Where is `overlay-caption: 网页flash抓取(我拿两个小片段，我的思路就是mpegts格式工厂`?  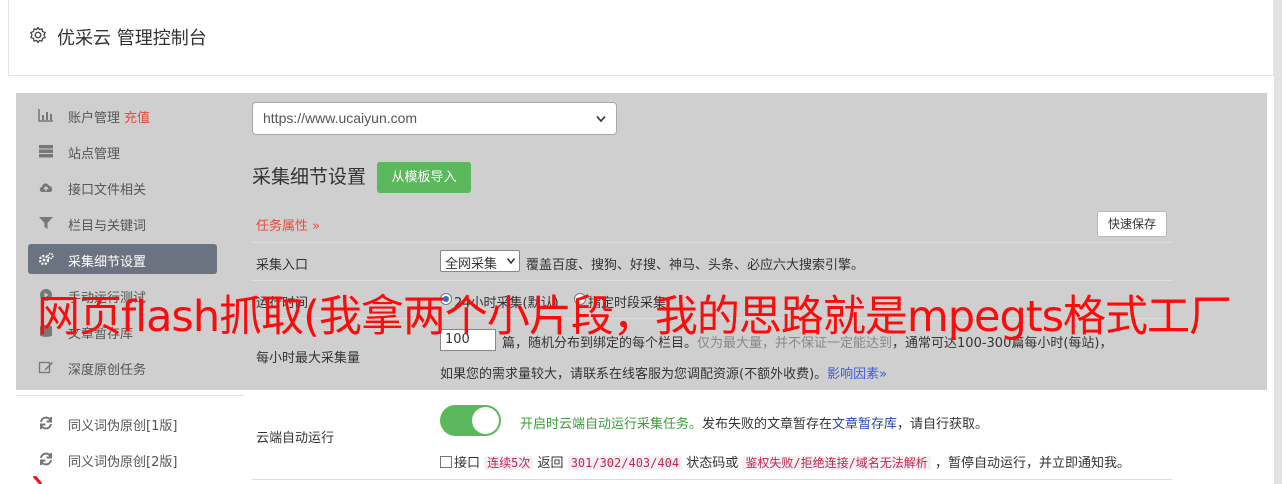 overlay-caption: 网页flash抓取(我拿两个小片段，我的思路就是mpegts格式工厂 is located at coordinates (634, 317).